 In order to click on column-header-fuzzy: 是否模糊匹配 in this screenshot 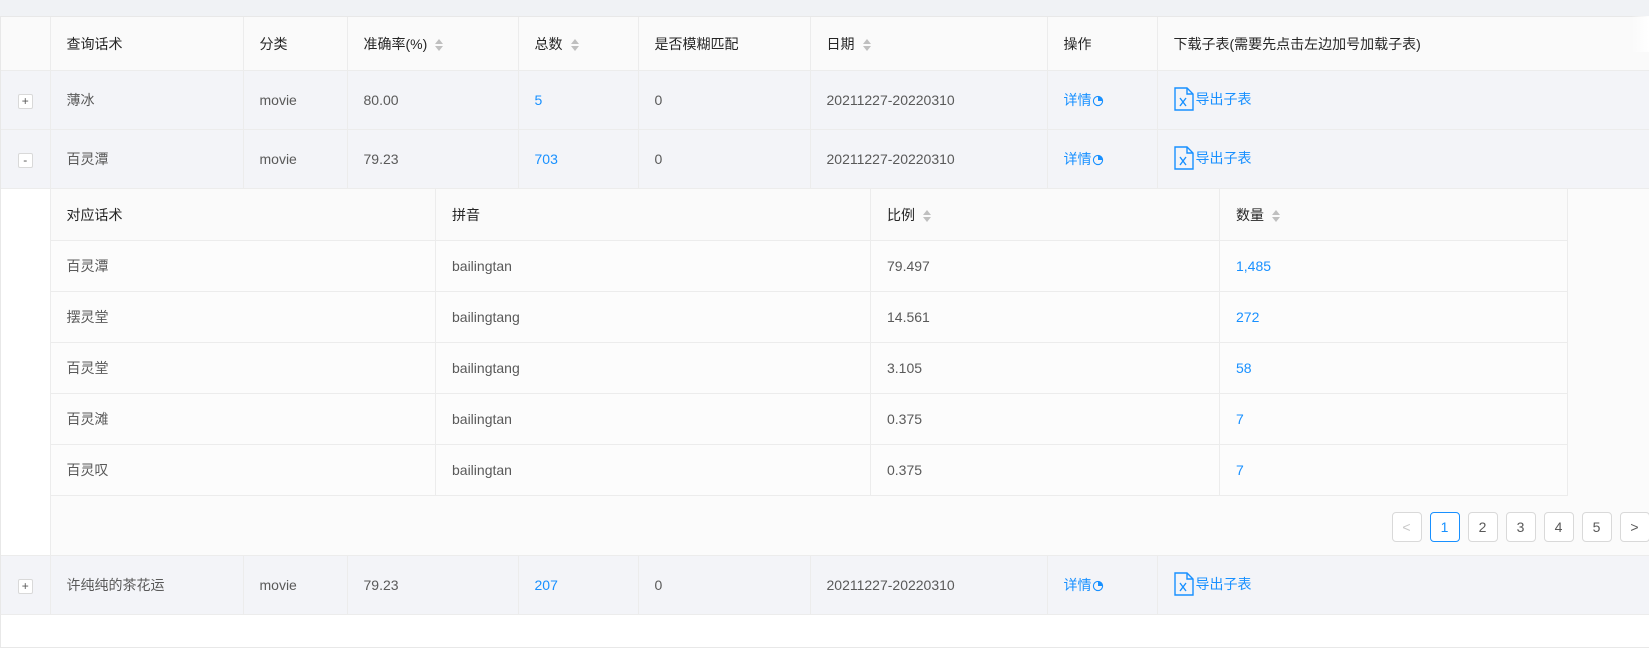, I will do `click(724, 44)`.